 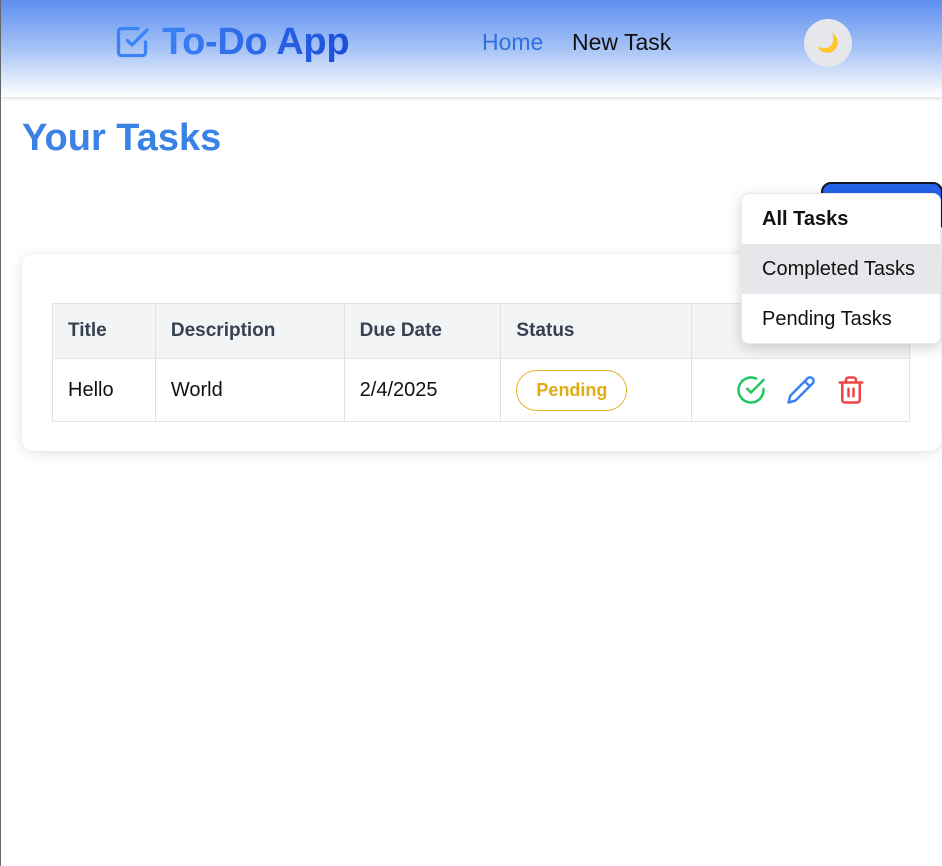 What do you see at coordinates (471, 48) in the screenshot?
I see `navbar: To-Do App Home New Task 🌙` at bounding box center [471, 48].